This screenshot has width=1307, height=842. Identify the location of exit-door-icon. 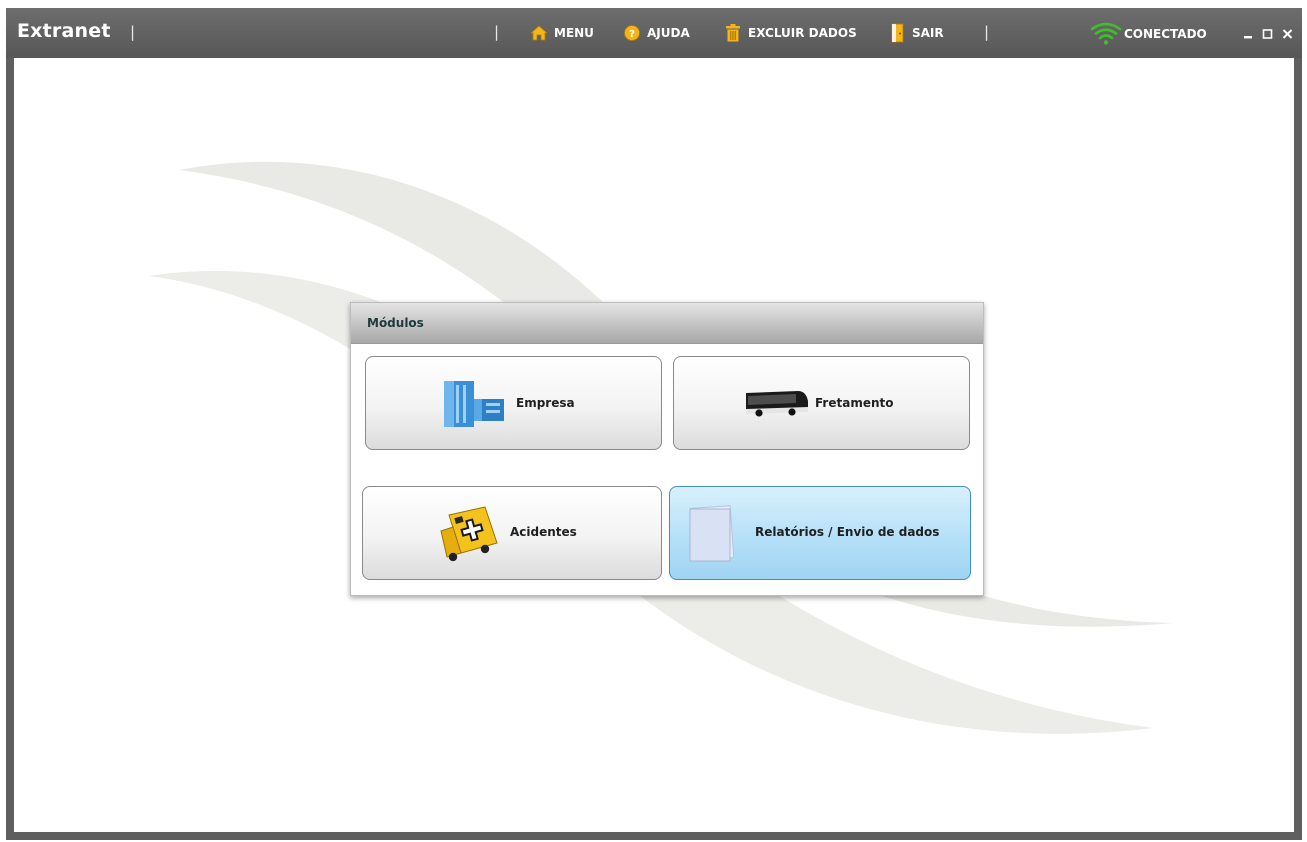
(898, 33).